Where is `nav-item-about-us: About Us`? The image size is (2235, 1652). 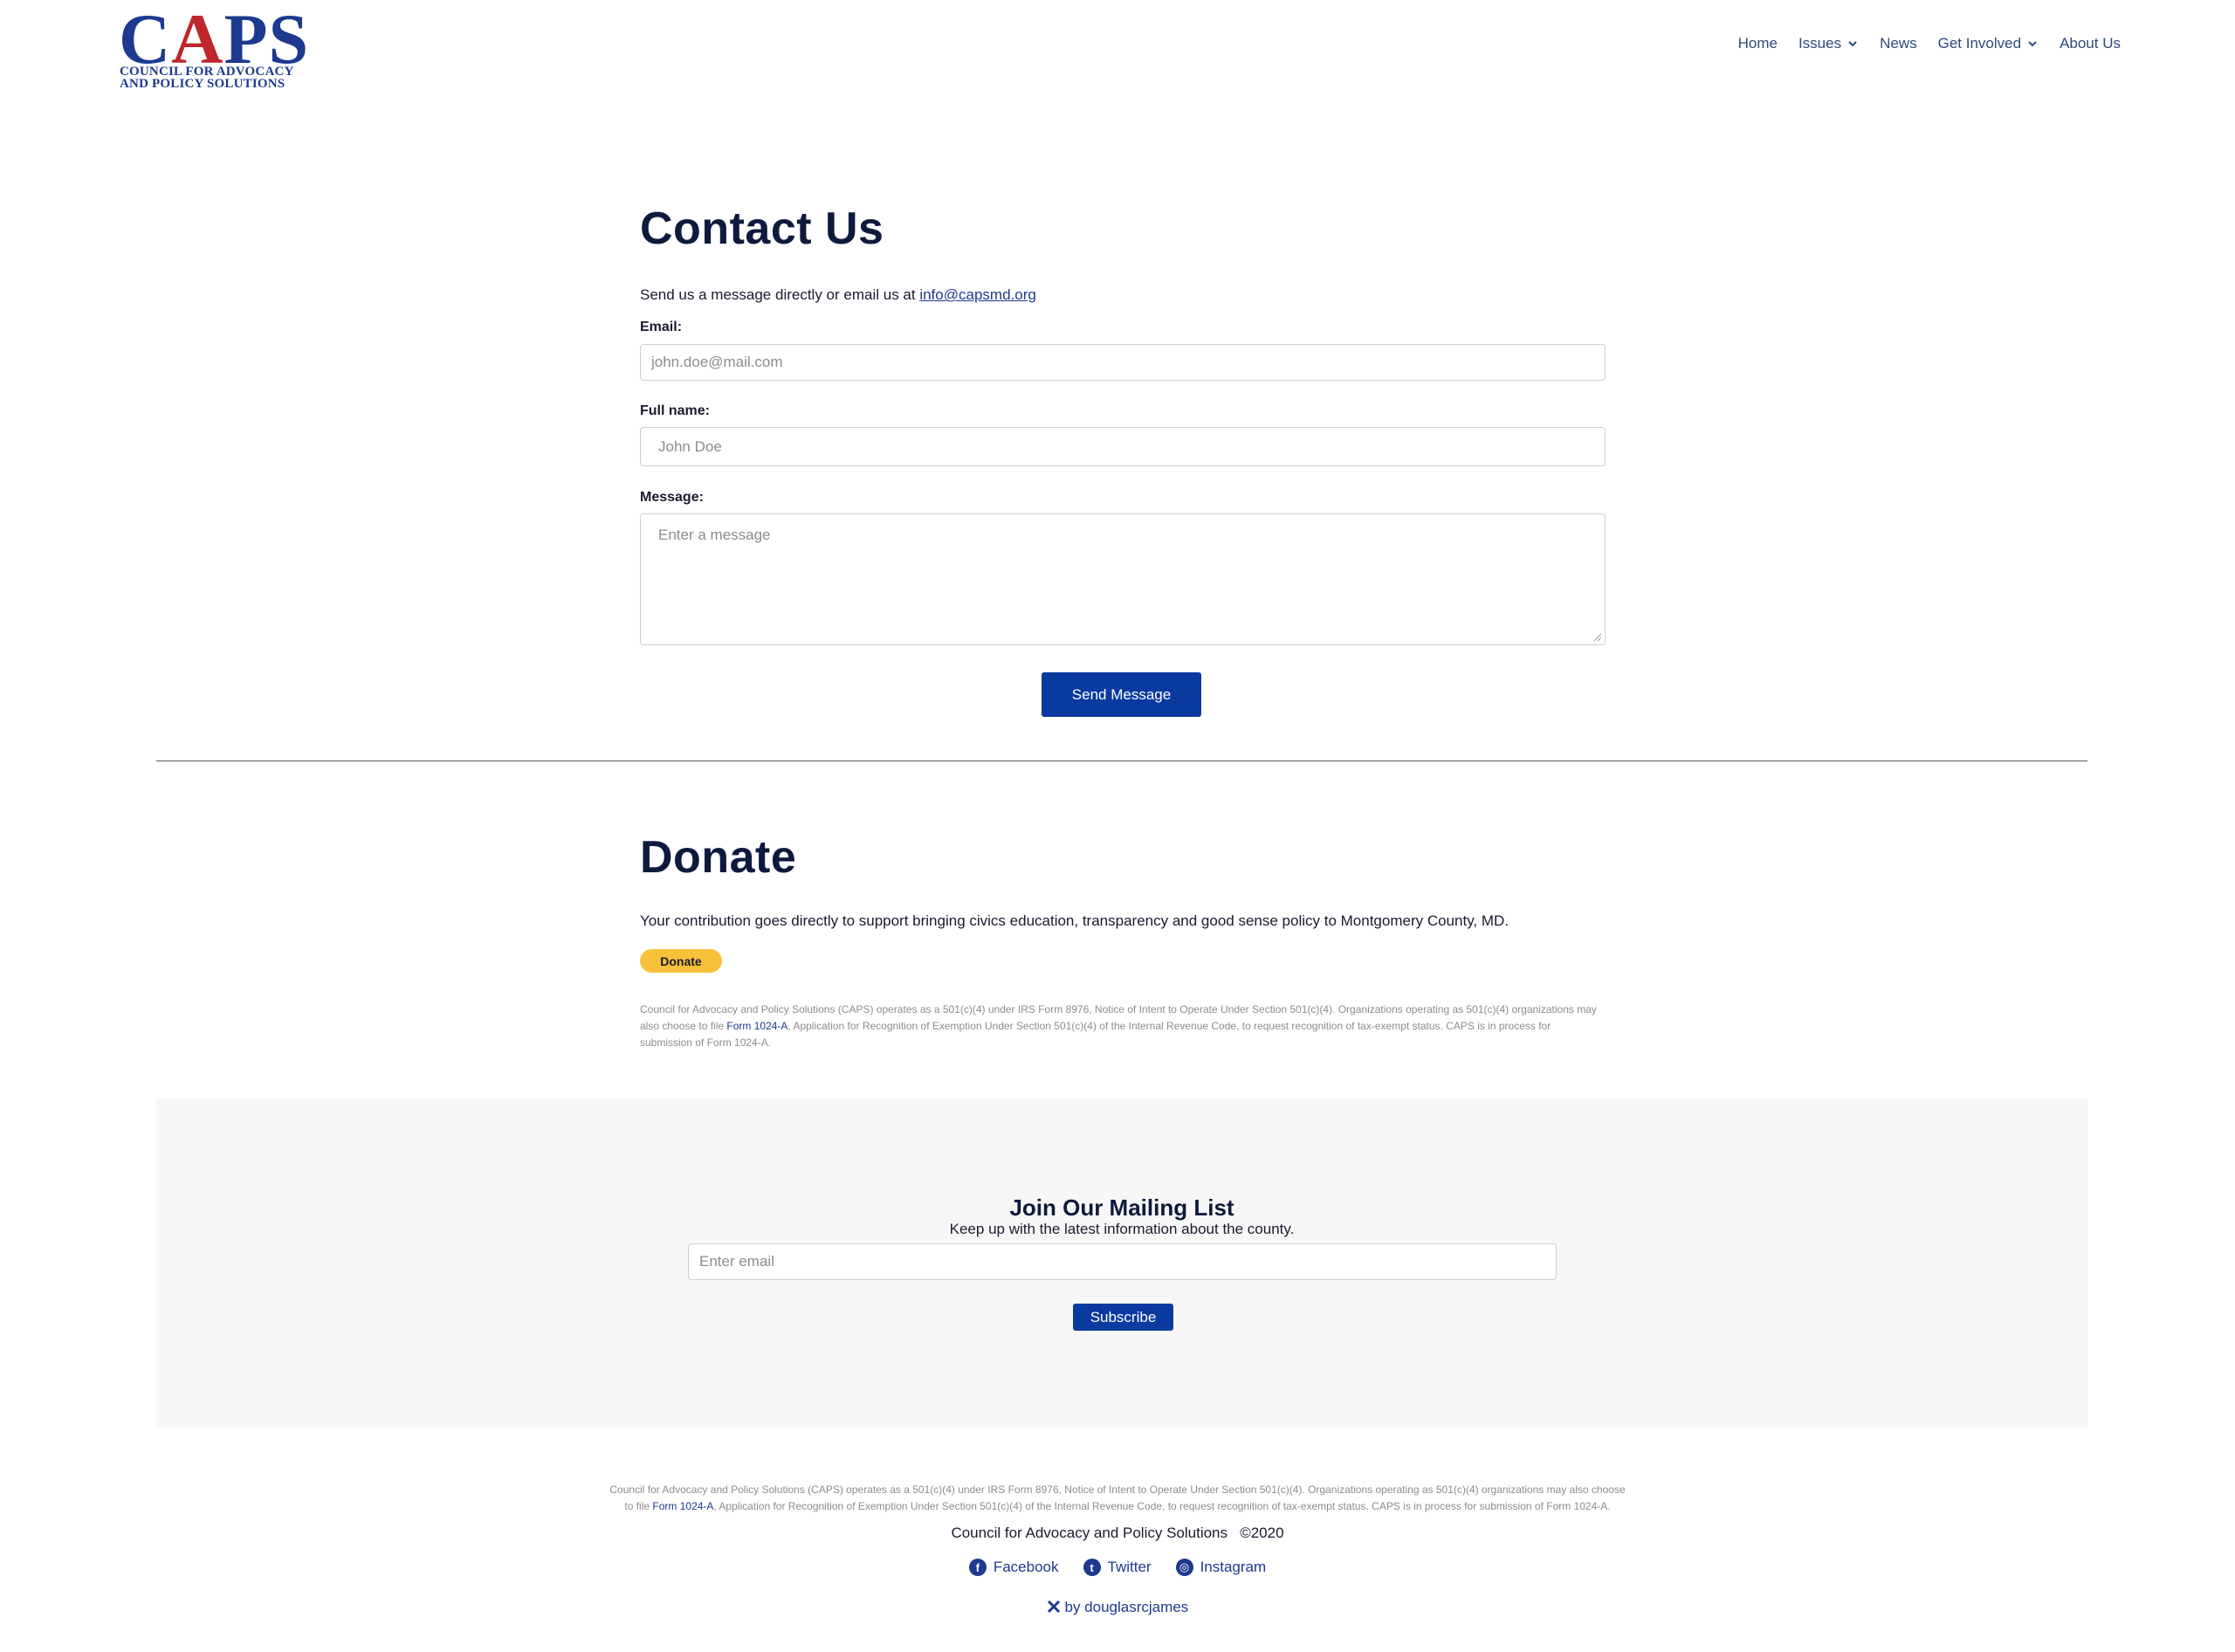 nav-item-about-us: About Us is located at coordinates (2090, 43).